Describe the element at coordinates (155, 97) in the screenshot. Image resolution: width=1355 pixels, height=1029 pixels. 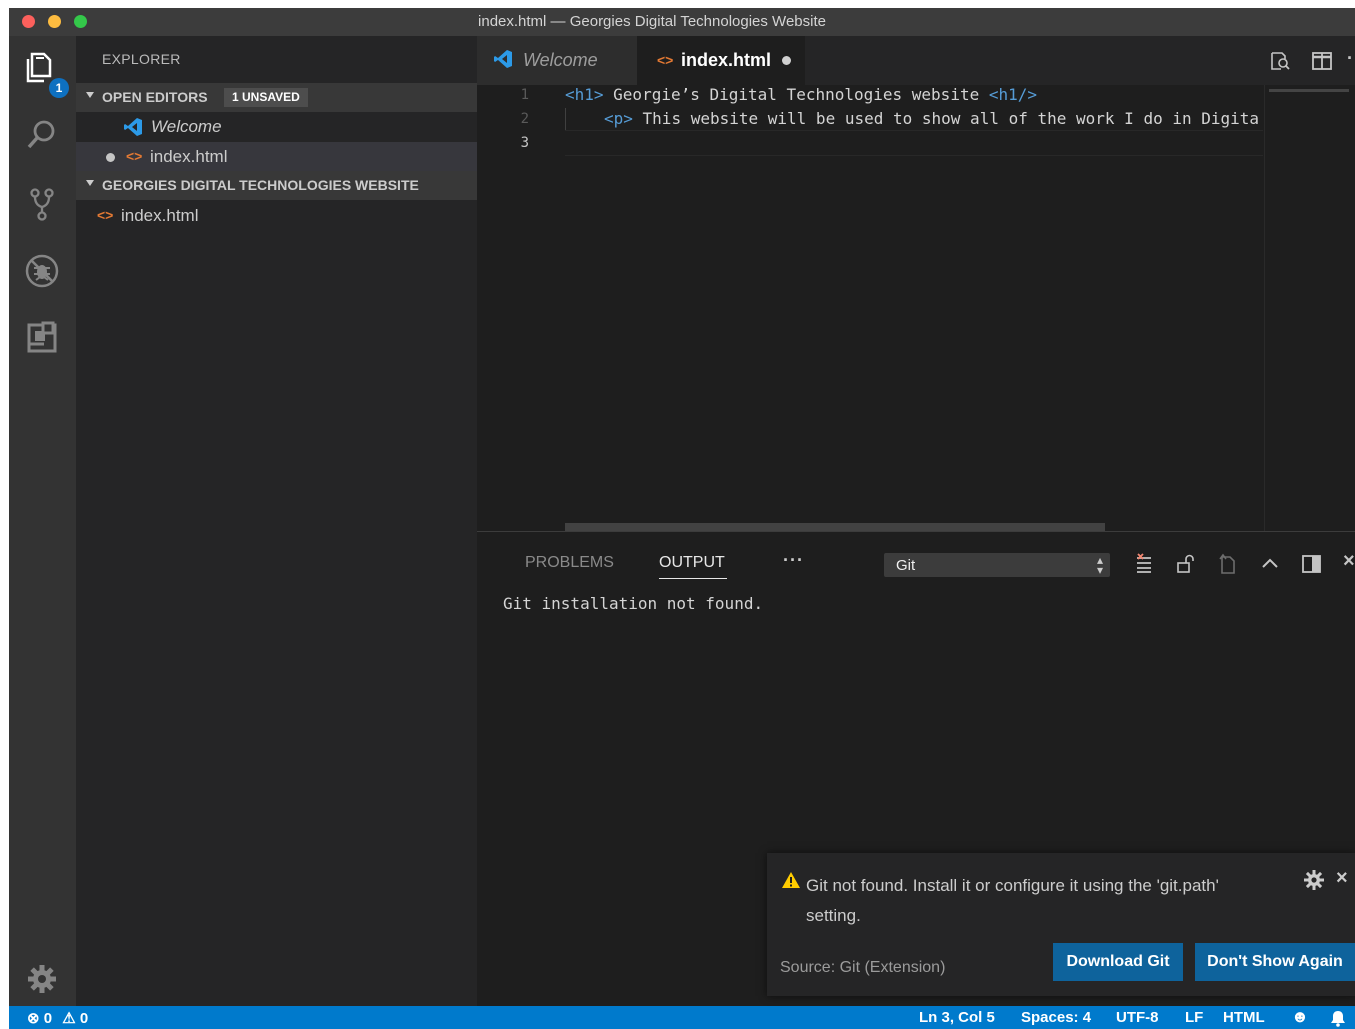
I see `open-editors-label: OPEN EDITORS` at that location.